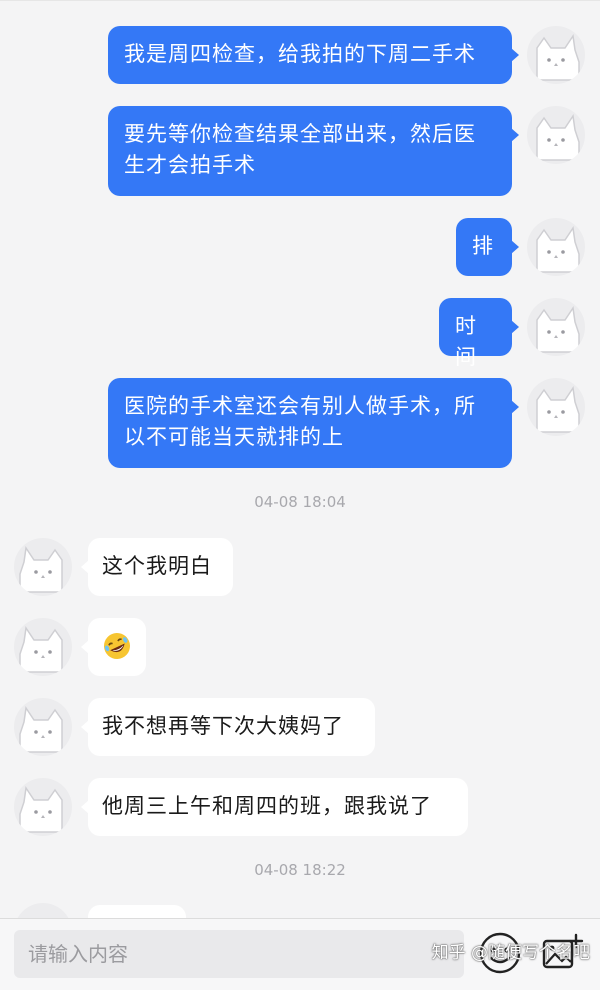 This screenshot has height=990, width=600. I want to click on message-row-incoming: 这个我明白, so click(300, 569).